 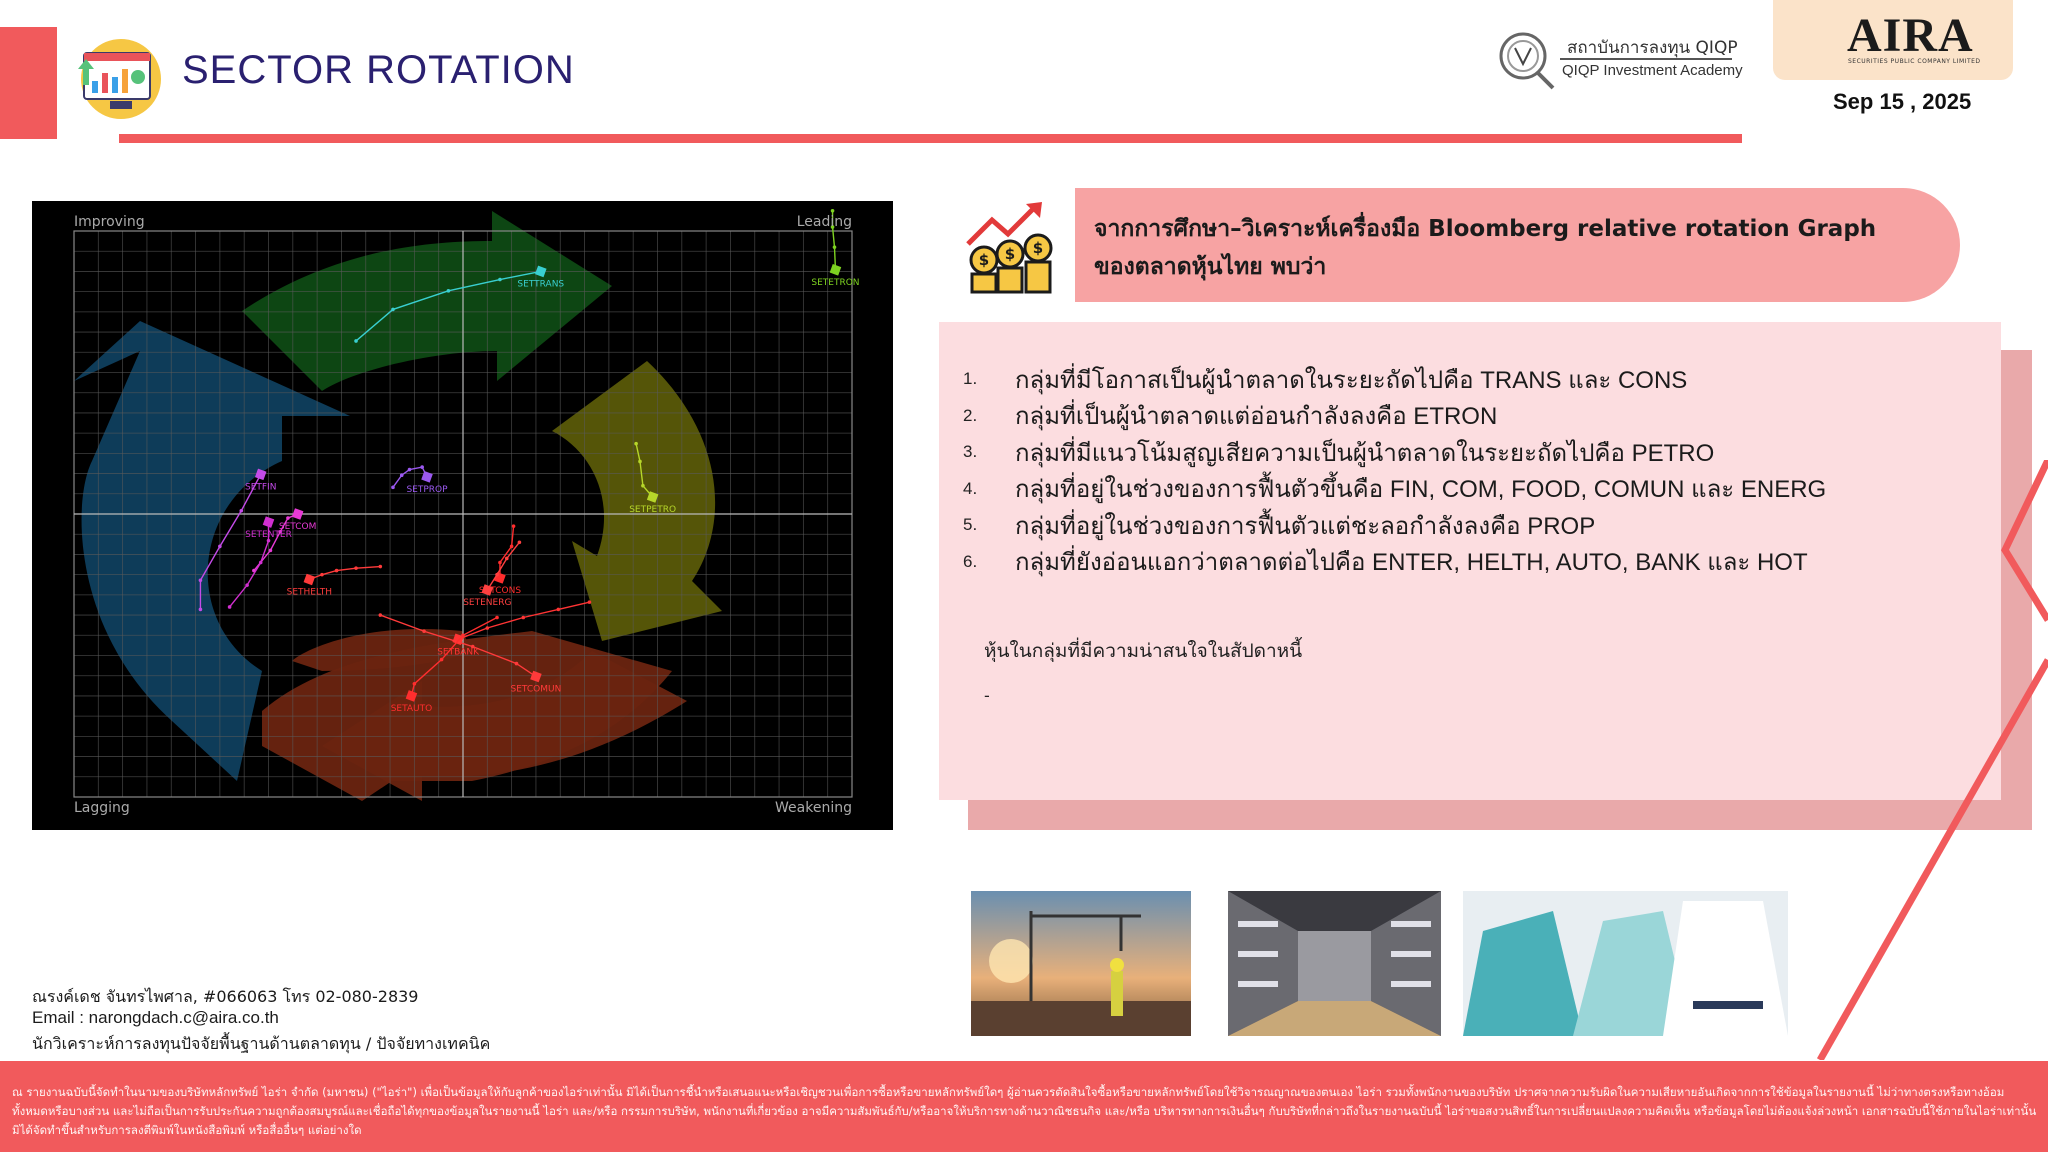 I want to click on qiqp-thai-name: สถาบันการลงทุน QIQP, so click(x=1652, y=48).